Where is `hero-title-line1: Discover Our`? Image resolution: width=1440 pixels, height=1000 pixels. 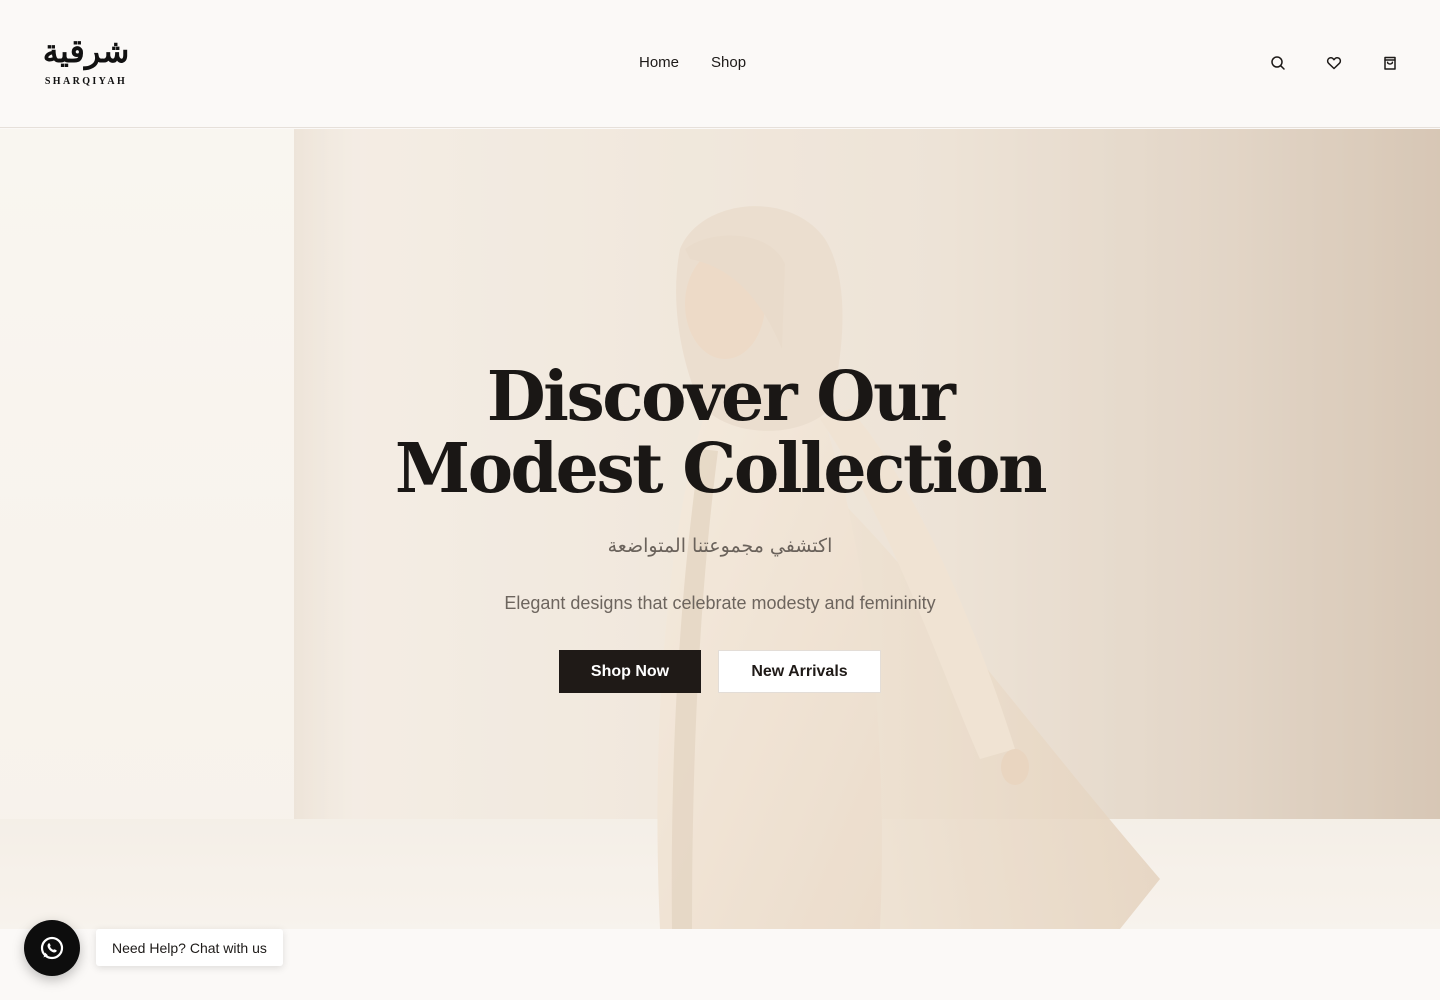 hero-title-line1: Discover Our is located at coordinates (721, 397).